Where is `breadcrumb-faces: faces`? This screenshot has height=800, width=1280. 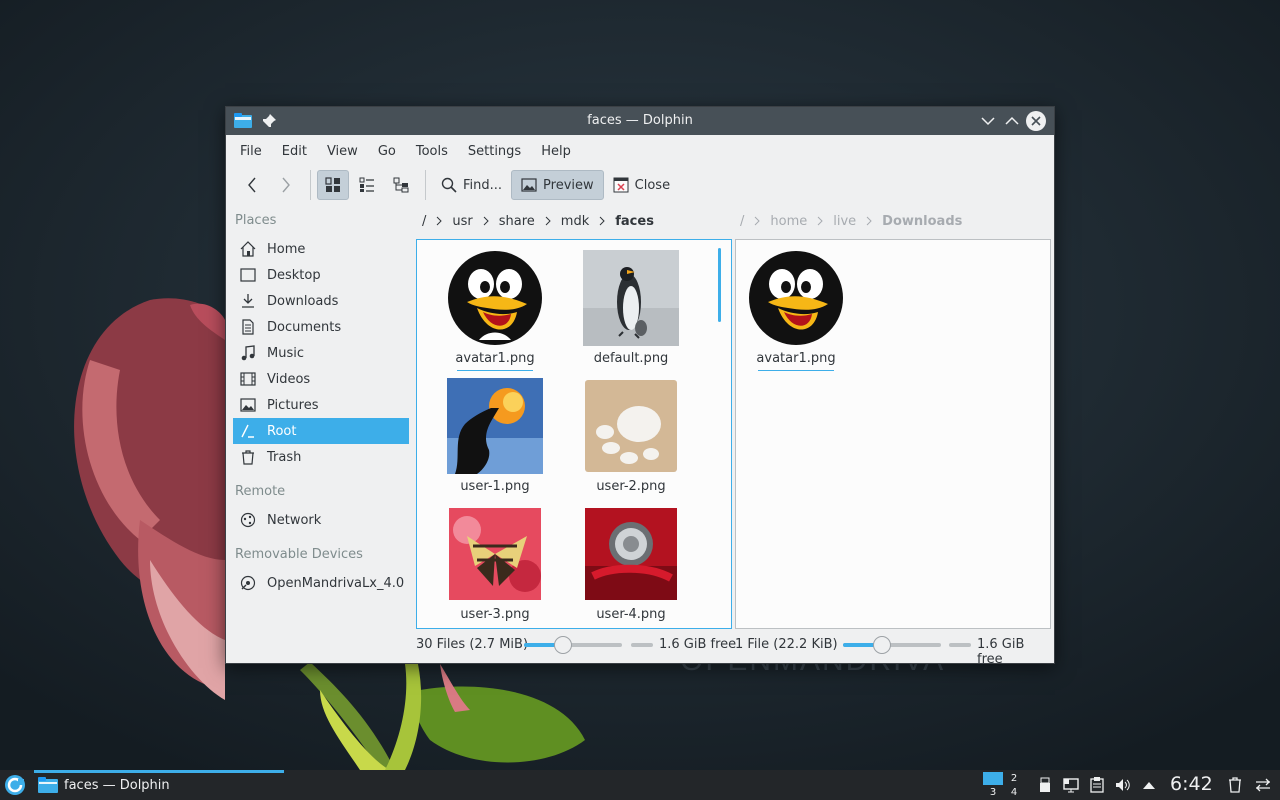 breadcrumb-faces: faces is located at coordinates (634, 221).